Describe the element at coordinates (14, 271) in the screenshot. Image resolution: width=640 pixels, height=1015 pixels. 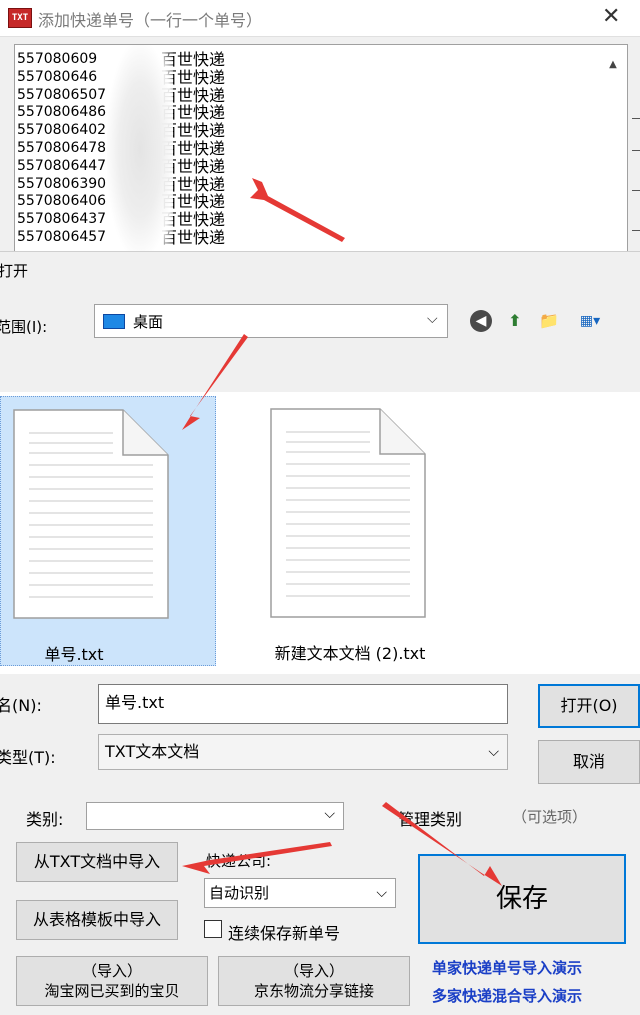
I see `dialog-title: 打开` at that location.